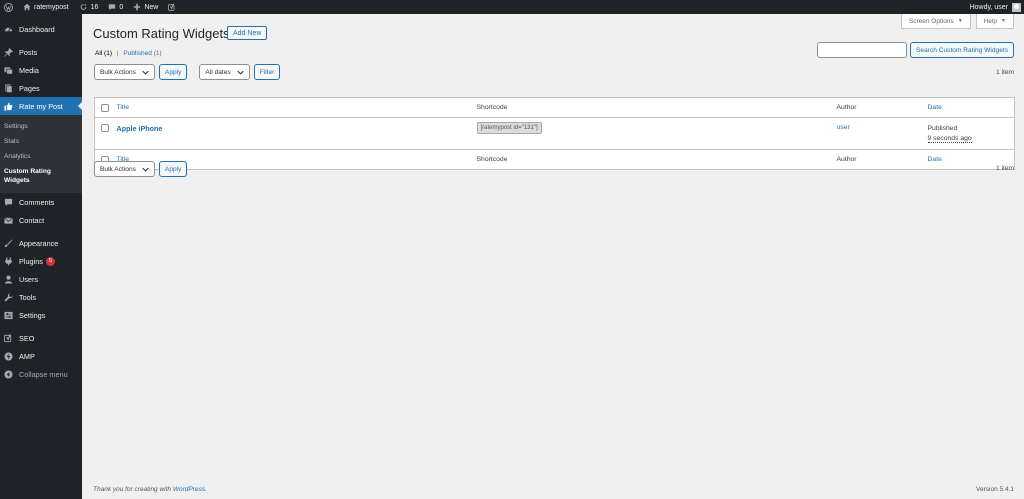  I want to click on screen-options-button: Screen Options ▼, so click(935, 21).